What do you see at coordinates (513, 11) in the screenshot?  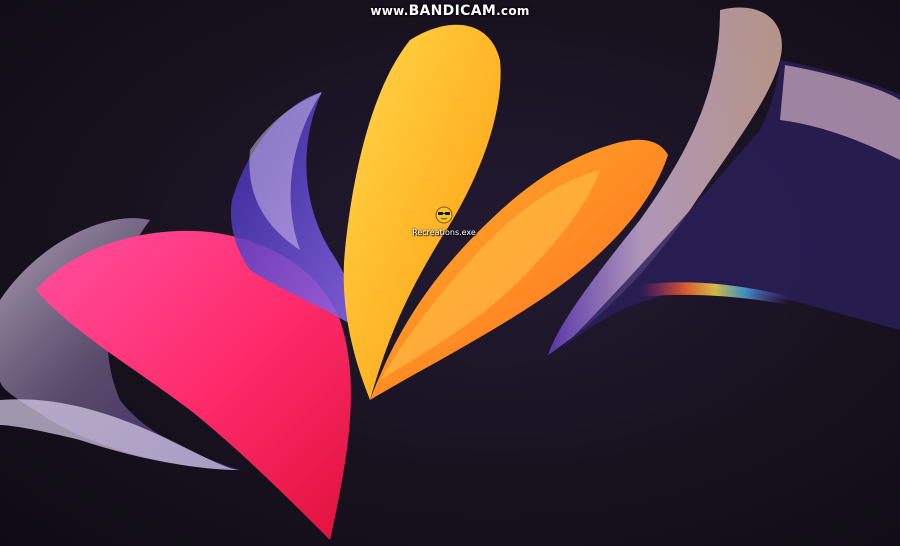 I see `watermark-suffix: .com` at bounding box center [513, 11].